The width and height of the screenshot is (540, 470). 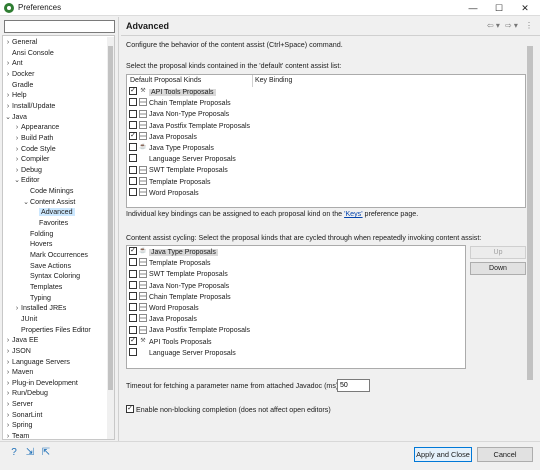 What do you see at coordinates (36, 127) in the screenshot?
I see `tree-item-appearance: › Appearance` at bounding box center [36, 127].